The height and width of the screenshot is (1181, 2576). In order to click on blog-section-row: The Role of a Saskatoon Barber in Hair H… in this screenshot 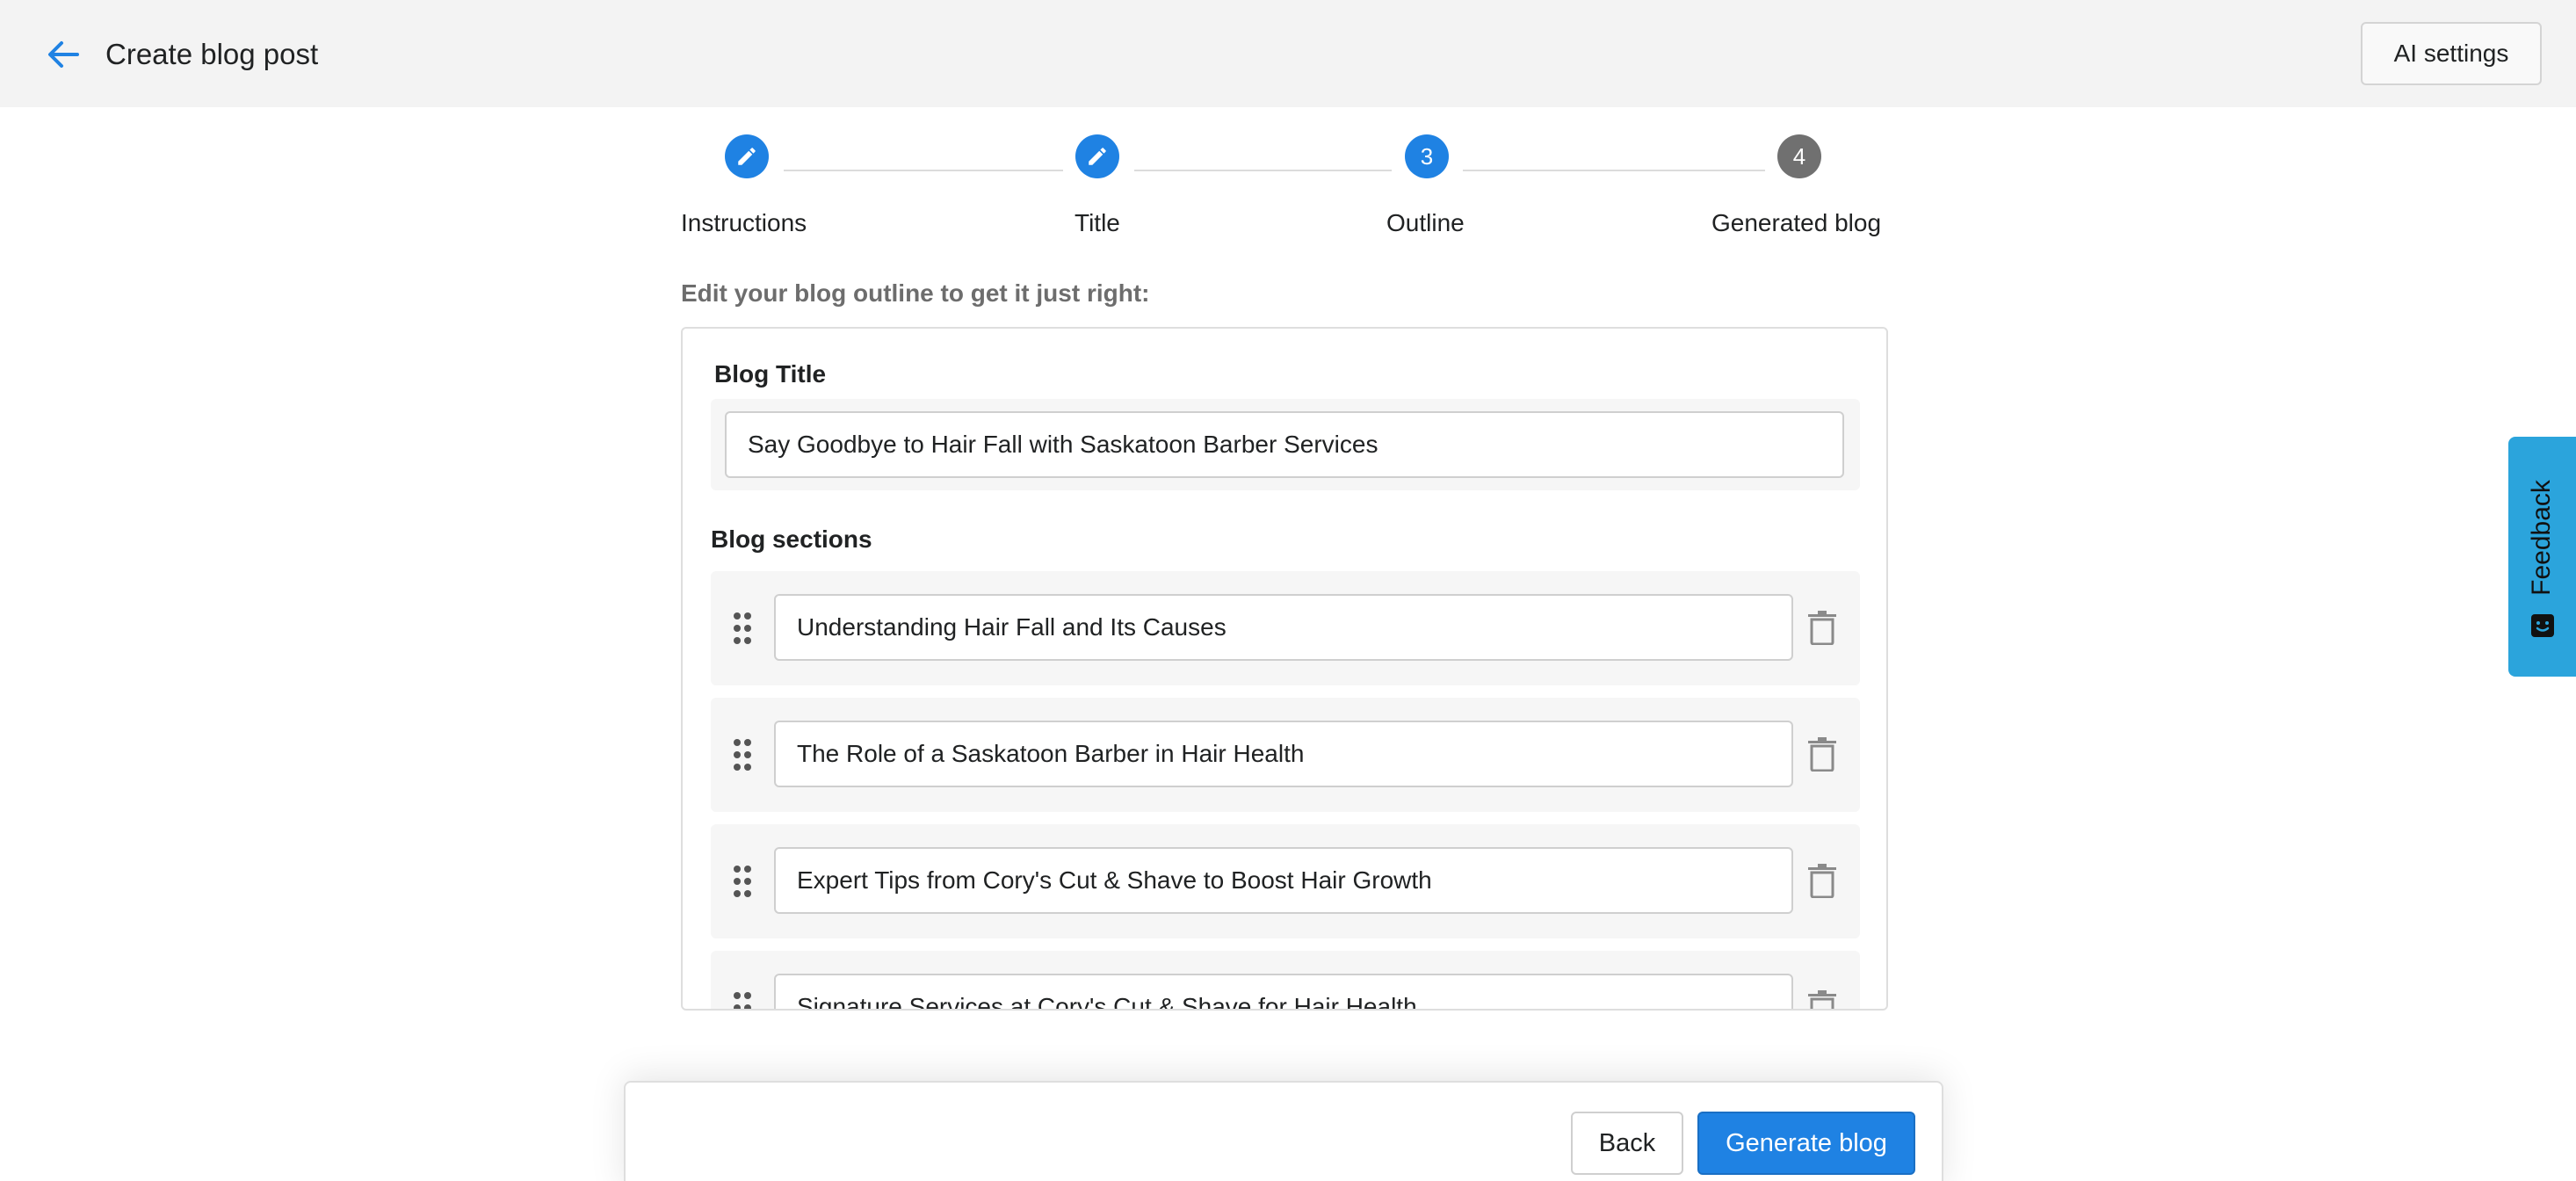, I will do `click(1285, 755)`.